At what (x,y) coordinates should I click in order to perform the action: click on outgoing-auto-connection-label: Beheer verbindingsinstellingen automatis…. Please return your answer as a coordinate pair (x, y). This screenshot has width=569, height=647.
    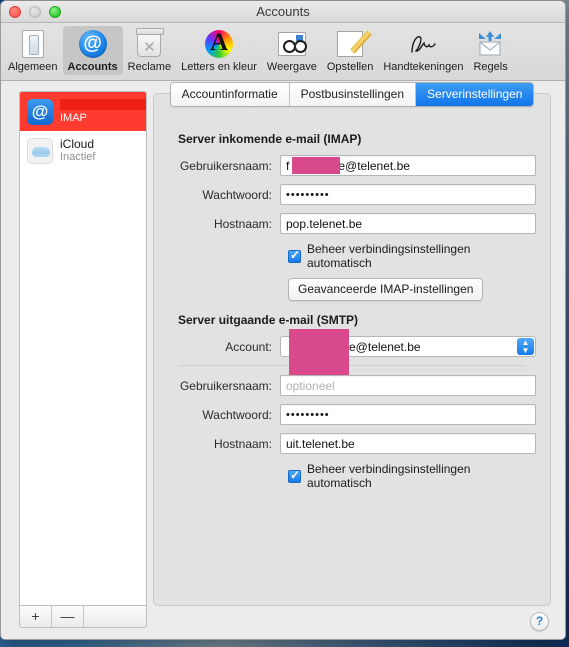
    Looking at the image, I should click on (389, 476).